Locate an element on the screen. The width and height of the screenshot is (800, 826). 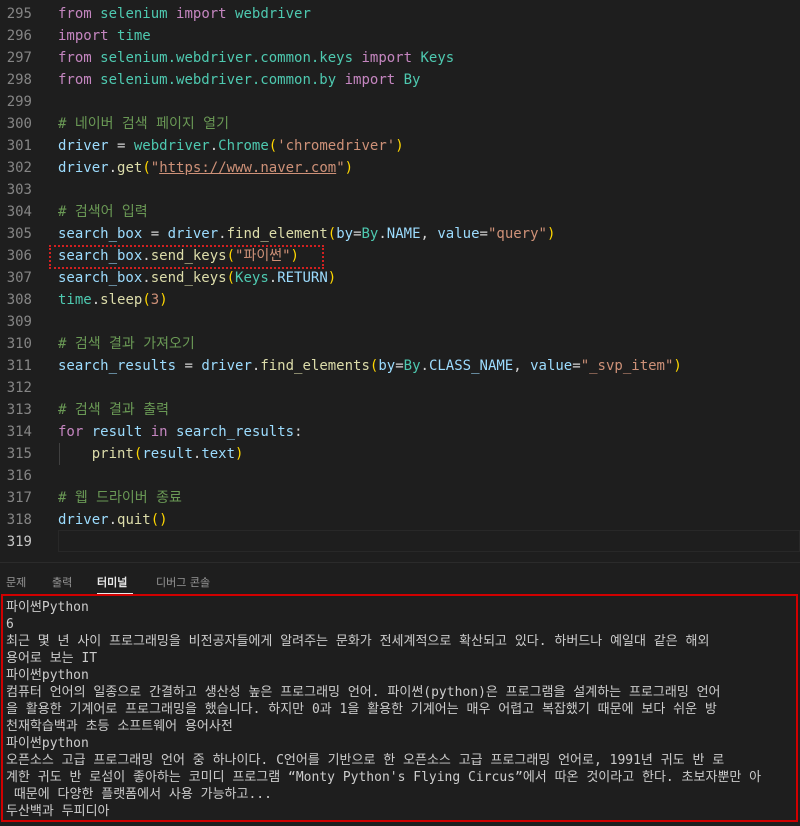
tab-terminal: 터미널 is located at coordinates (112, 582).